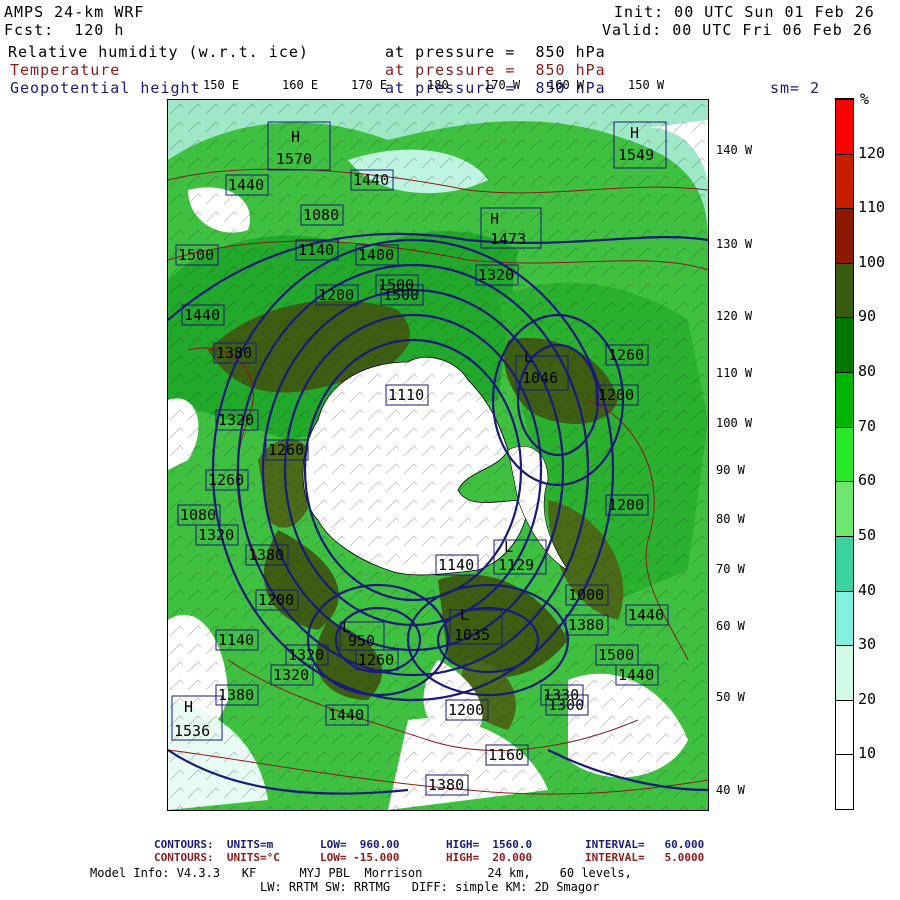  Describe the element at coordinates (495, 70) in the screenshot. I see `field-temp-level: at pressure = 850 hPa` at that location.